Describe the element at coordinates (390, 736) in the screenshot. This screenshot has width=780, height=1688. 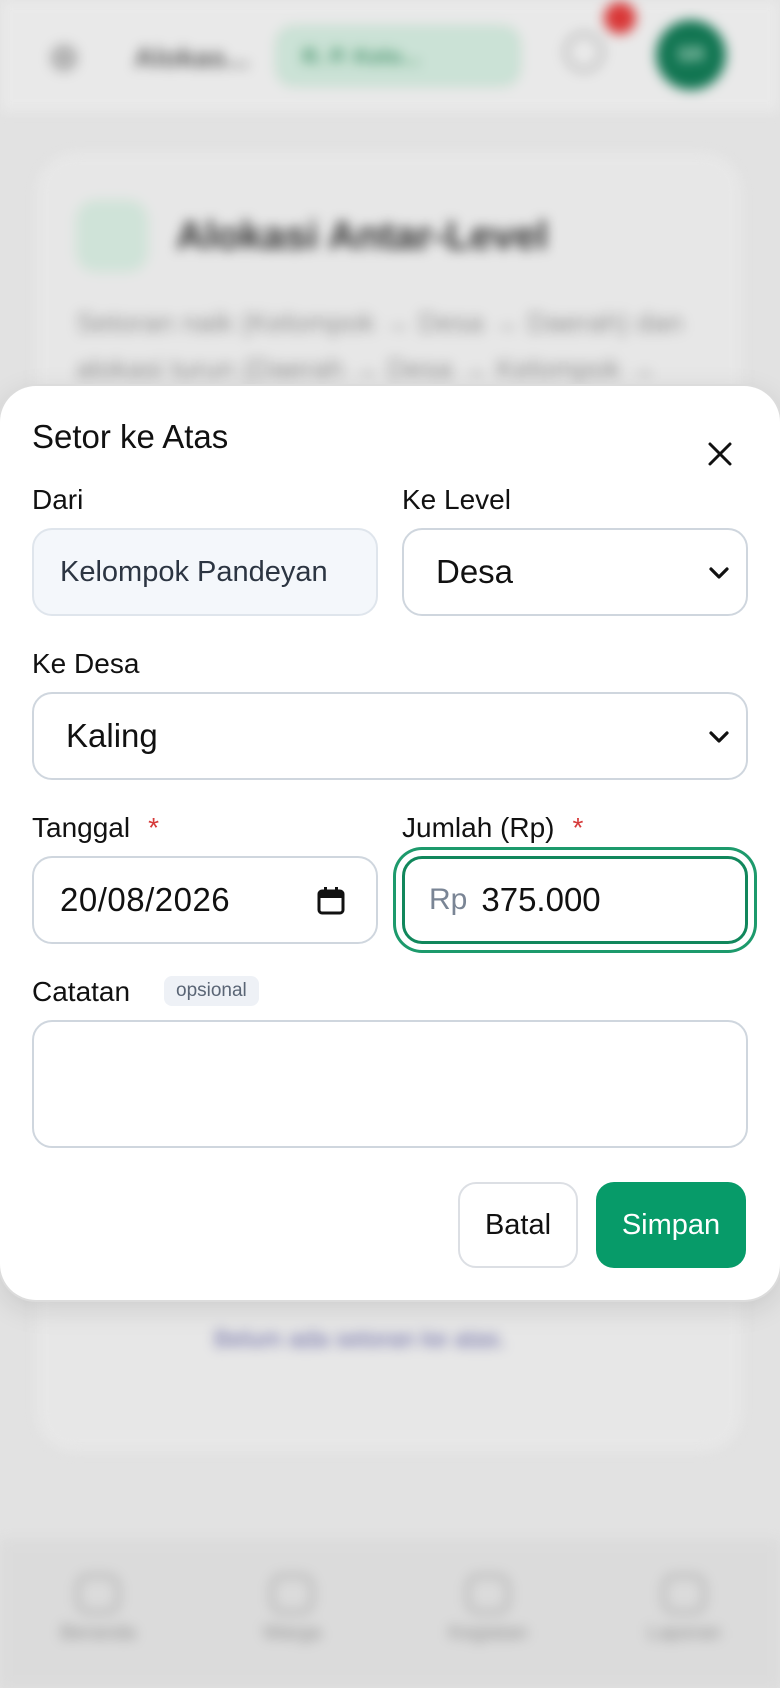
I see `to-desa-select: Kaling` at that location.